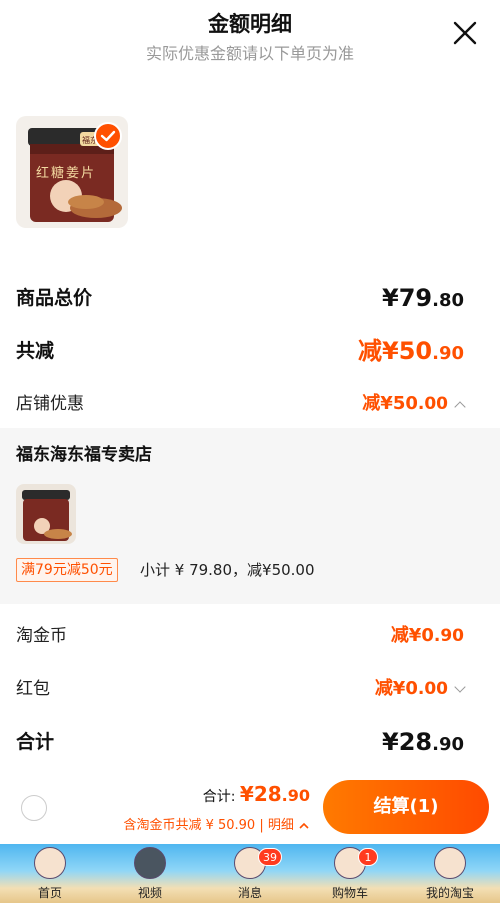 This screenshot has width=500, height=903. Describe the element at coordinates (406, 807) in the screenshot. I see `checkout-button: 结算(1)` at that location.